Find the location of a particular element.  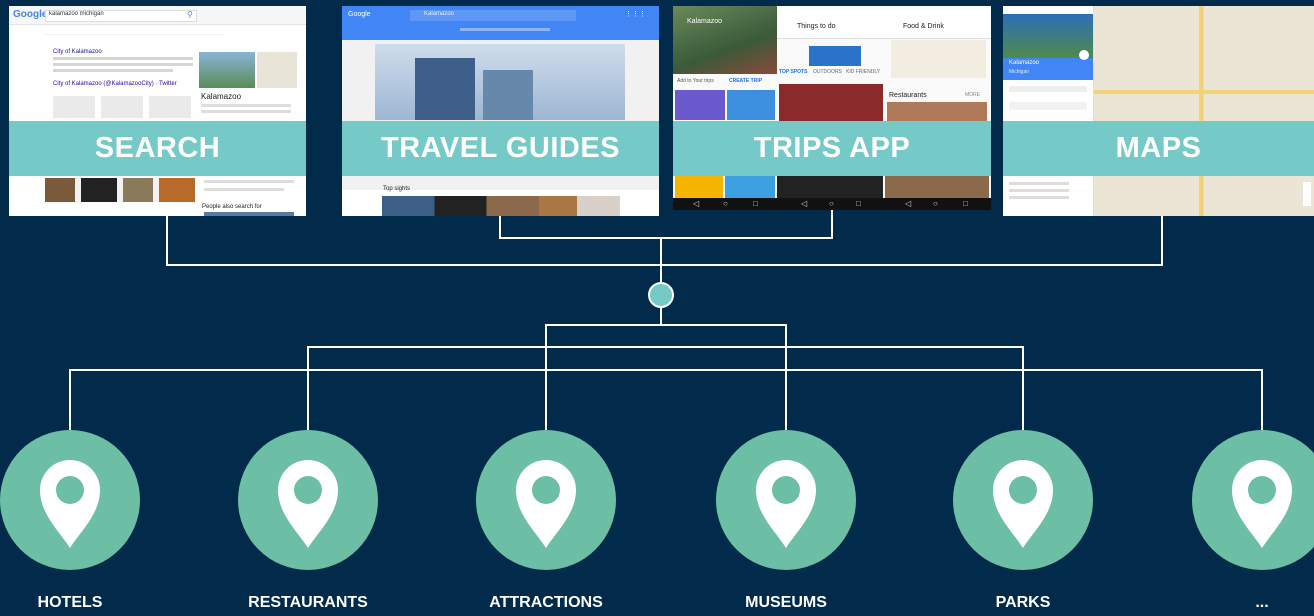

category-label: MUSEUMS is located at coordinates (786, 602).